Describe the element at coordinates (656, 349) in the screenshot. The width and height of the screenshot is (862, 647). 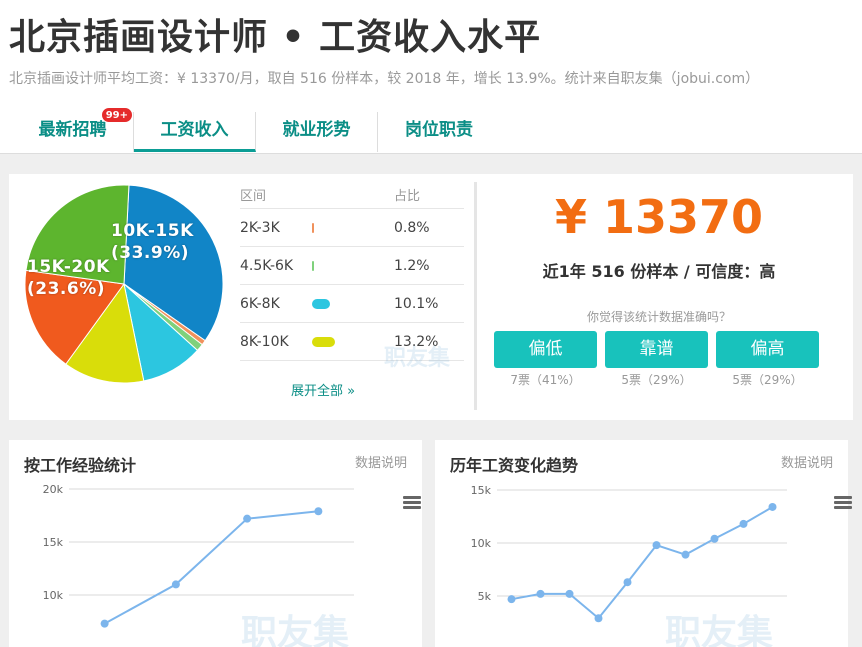
I see `vote-accurate-button: 靠谱` at that location.